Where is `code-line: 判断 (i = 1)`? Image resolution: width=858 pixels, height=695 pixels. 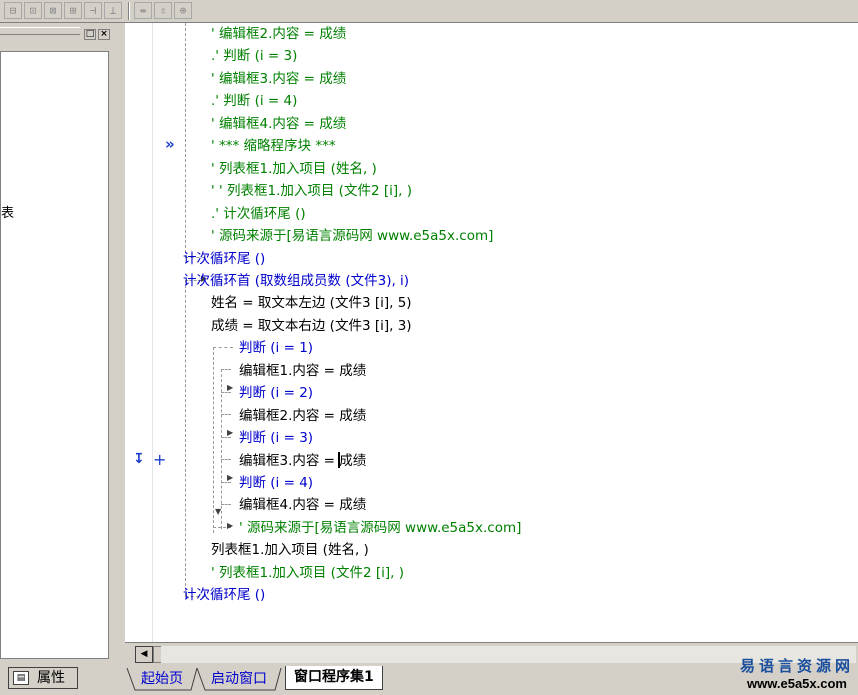
code-line: 判断 (i = 1) is located at coordinates (276, 348).